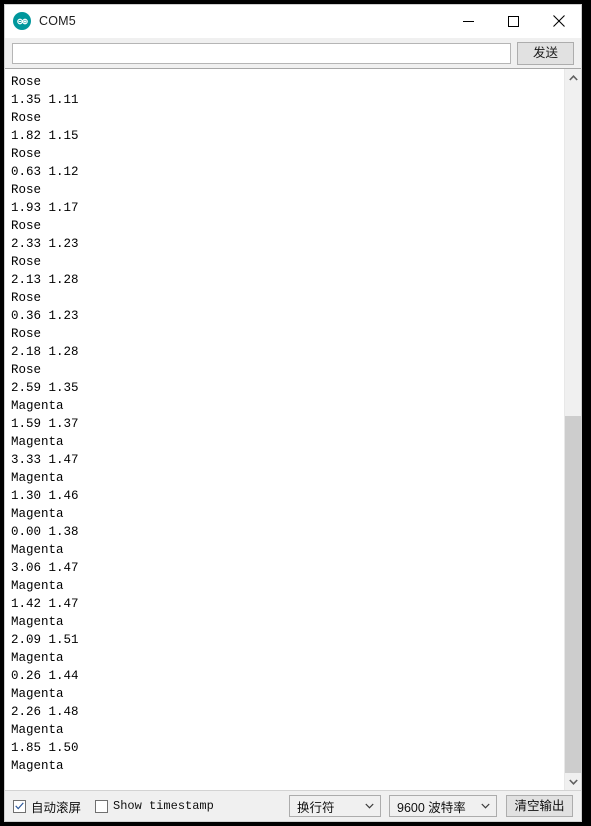 This screenshot has height=826, width=591. What do you see at coordinates (539, 806) in the screenshot?
I see `clear-output-button: 清空输出` at bounding box center [539, 806].